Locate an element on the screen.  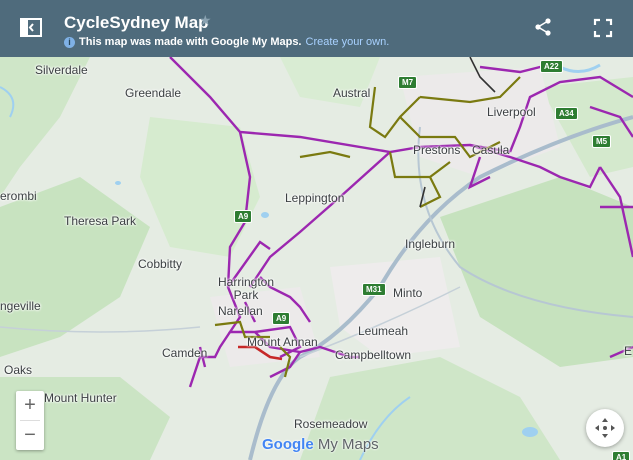
place-camden: Camden is located at coordinates (185, 353).